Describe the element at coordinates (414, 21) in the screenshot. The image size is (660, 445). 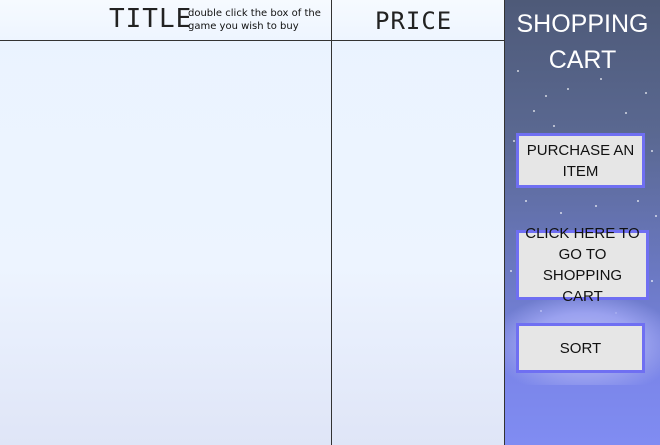
I see `price-column-header: PRICE` at that location.